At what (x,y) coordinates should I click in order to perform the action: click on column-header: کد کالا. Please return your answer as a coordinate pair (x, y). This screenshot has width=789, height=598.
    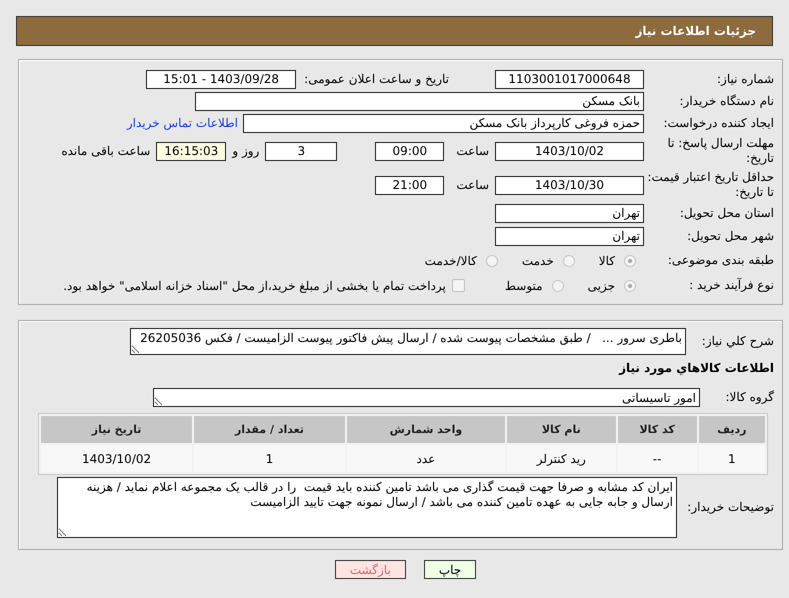
    Looking at the image, I should click on (657, 429).